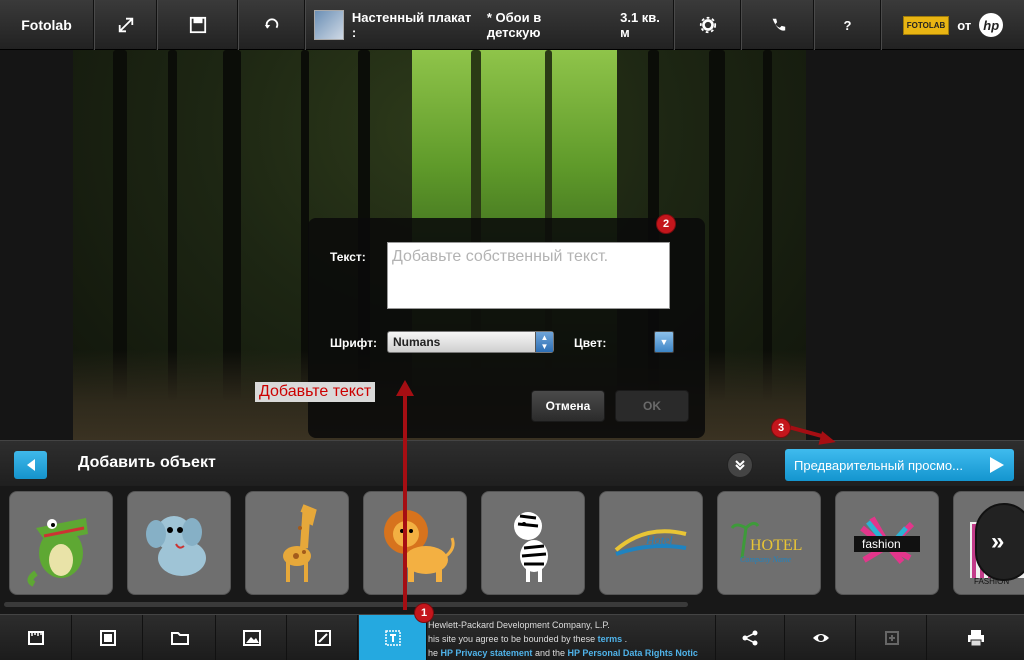 The image size is (1024, 660). Describe the element at coordinates (433, 653) in the screenshot. I see `privacy-prefix: he` at that location.